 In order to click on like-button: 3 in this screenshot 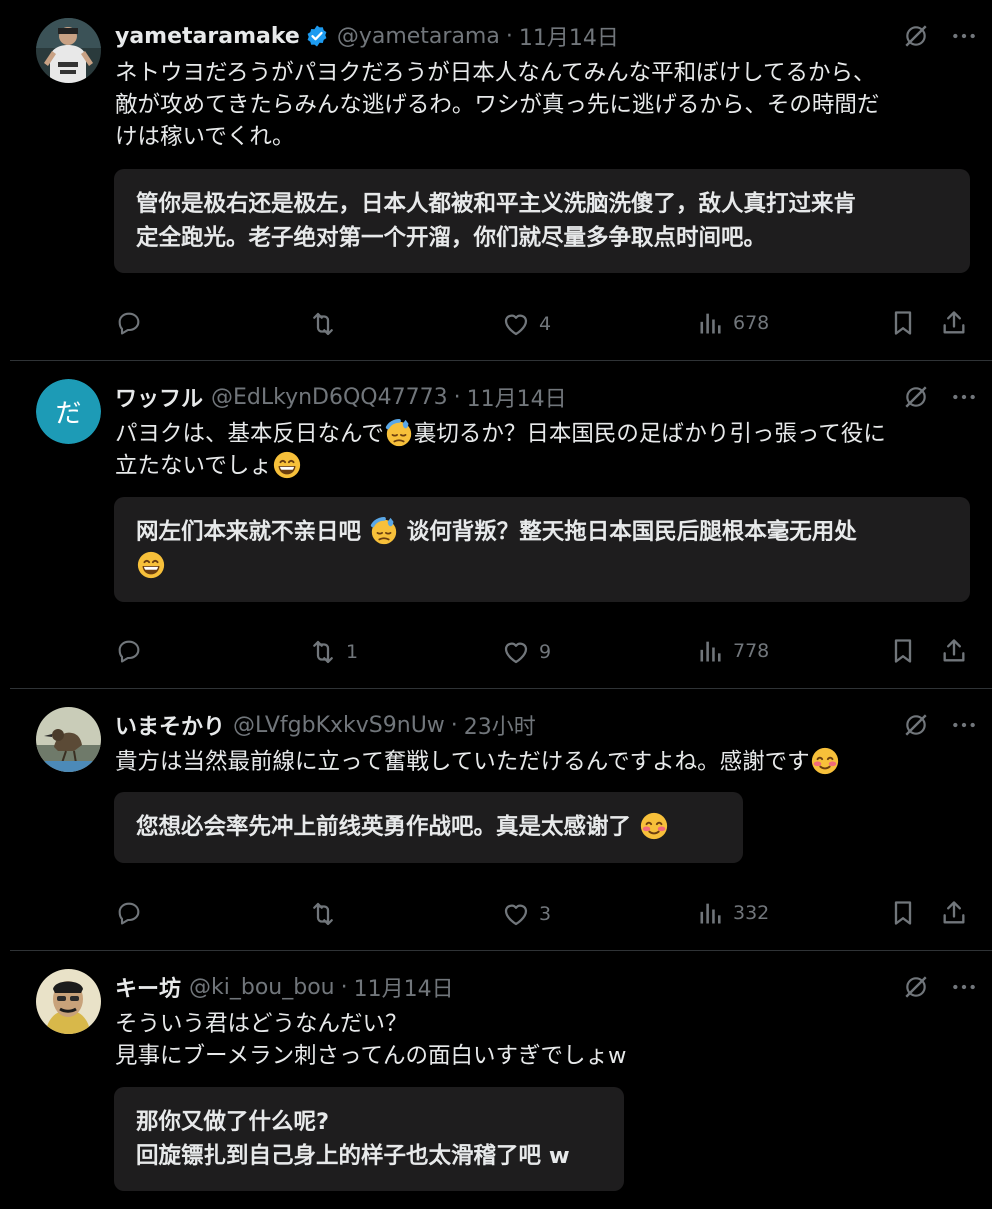, I will do `click(526, 914)`.